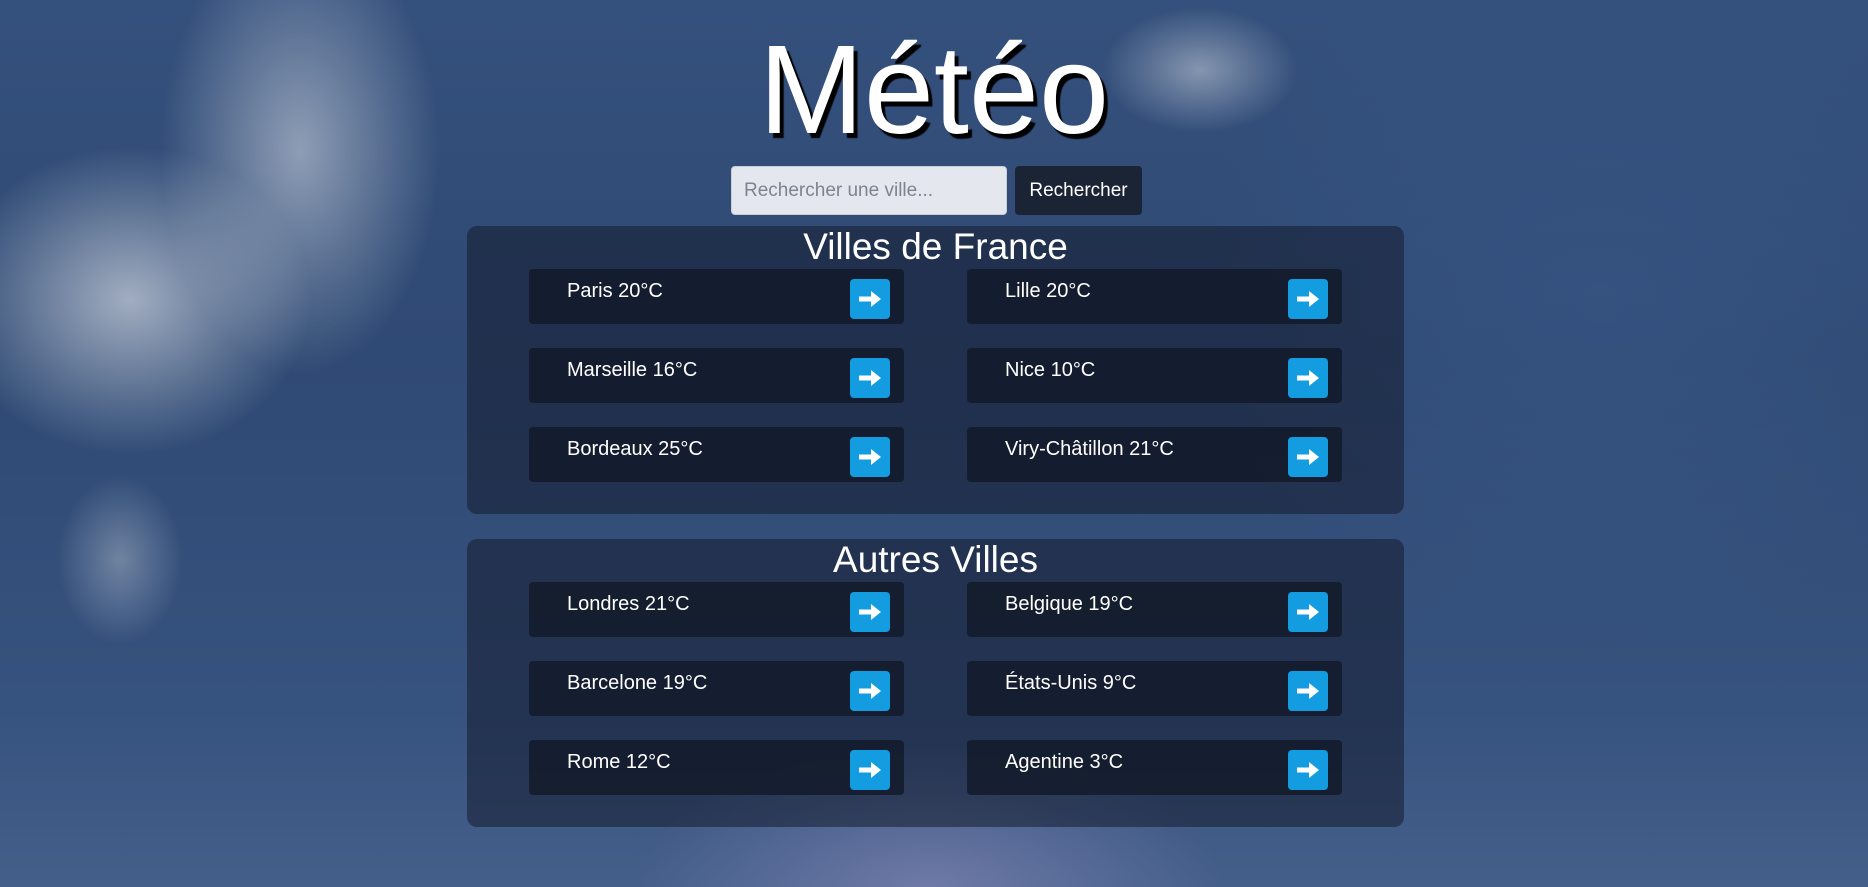  What do you see at coordinates (1069, 604) in the screenshot?
I see `city-label: Belgique 19°C` at bounding box center [1069, 604].